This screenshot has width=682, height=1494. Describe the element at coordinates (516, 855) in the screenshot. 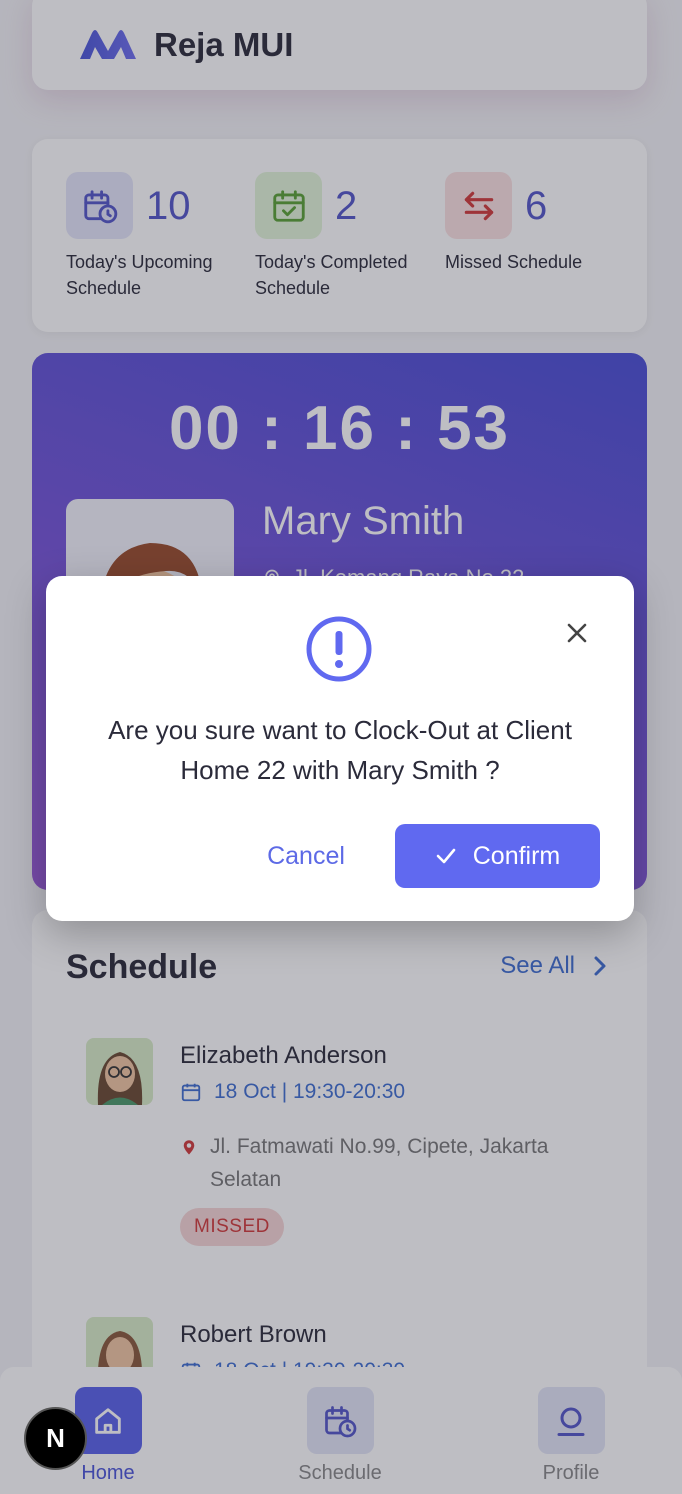

I see `confirm-label: Confirm` at that location.